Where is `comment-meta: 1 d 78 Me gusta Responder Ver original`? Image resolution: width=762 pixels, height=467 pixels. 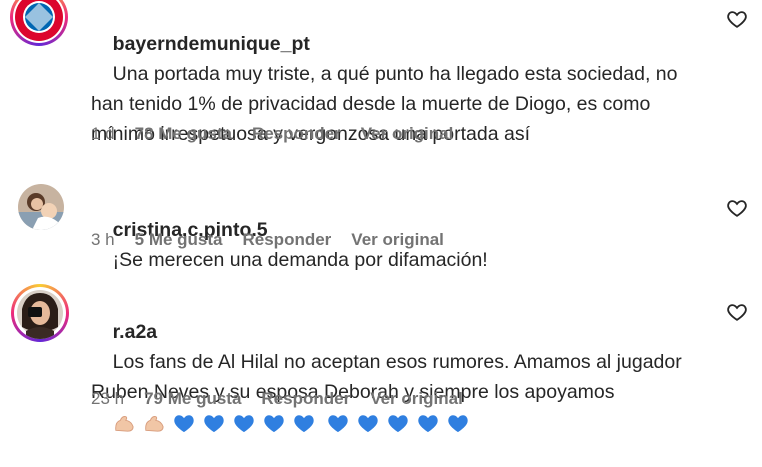 comment-meta: 1 d 78 Me gusta Responder Ver original is located at coordinates (272, 134).